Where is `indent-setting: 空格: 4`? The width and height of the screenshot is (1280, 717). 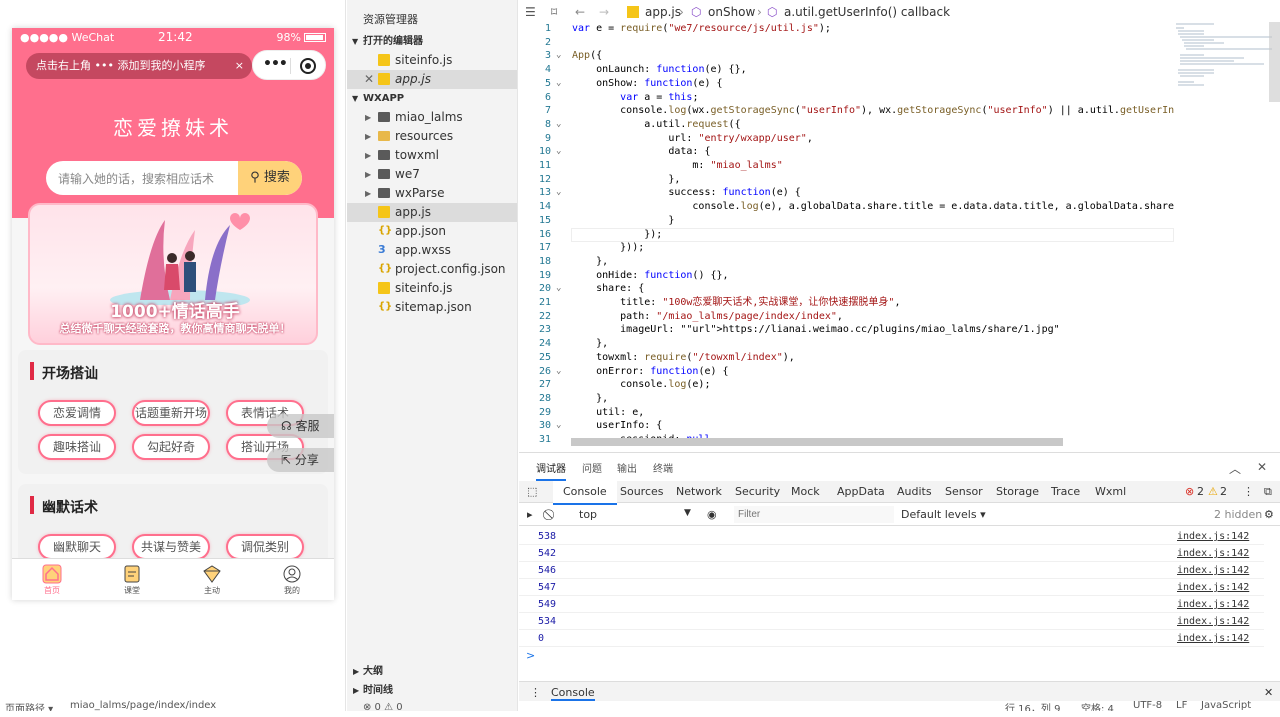 indent-setting: 空格: 4 is located at coordinates (1097, 705).